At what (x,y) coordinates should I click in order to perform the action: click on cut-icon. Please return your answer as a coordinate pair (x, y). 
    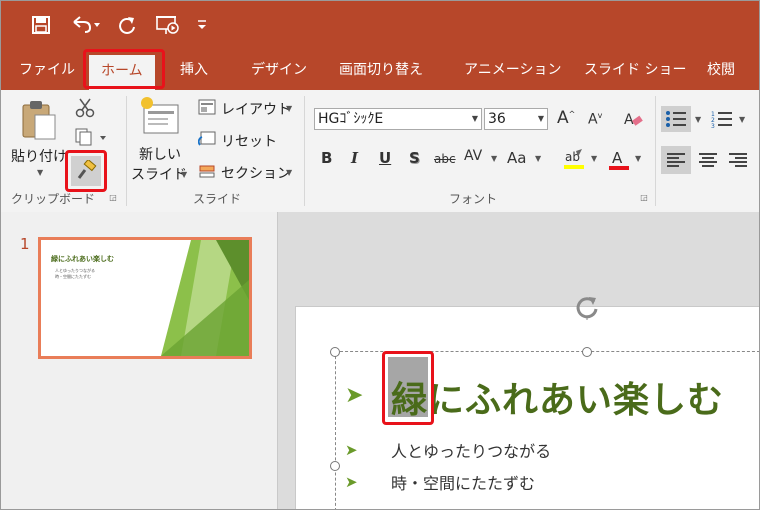
    Looking at the image, I should click on (85, 108).